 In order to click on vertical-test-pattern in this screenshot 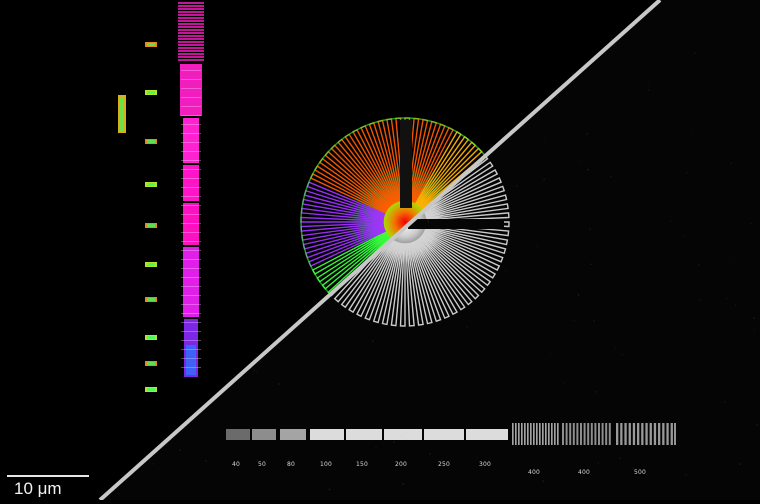, I will do `click(191, 189)`.